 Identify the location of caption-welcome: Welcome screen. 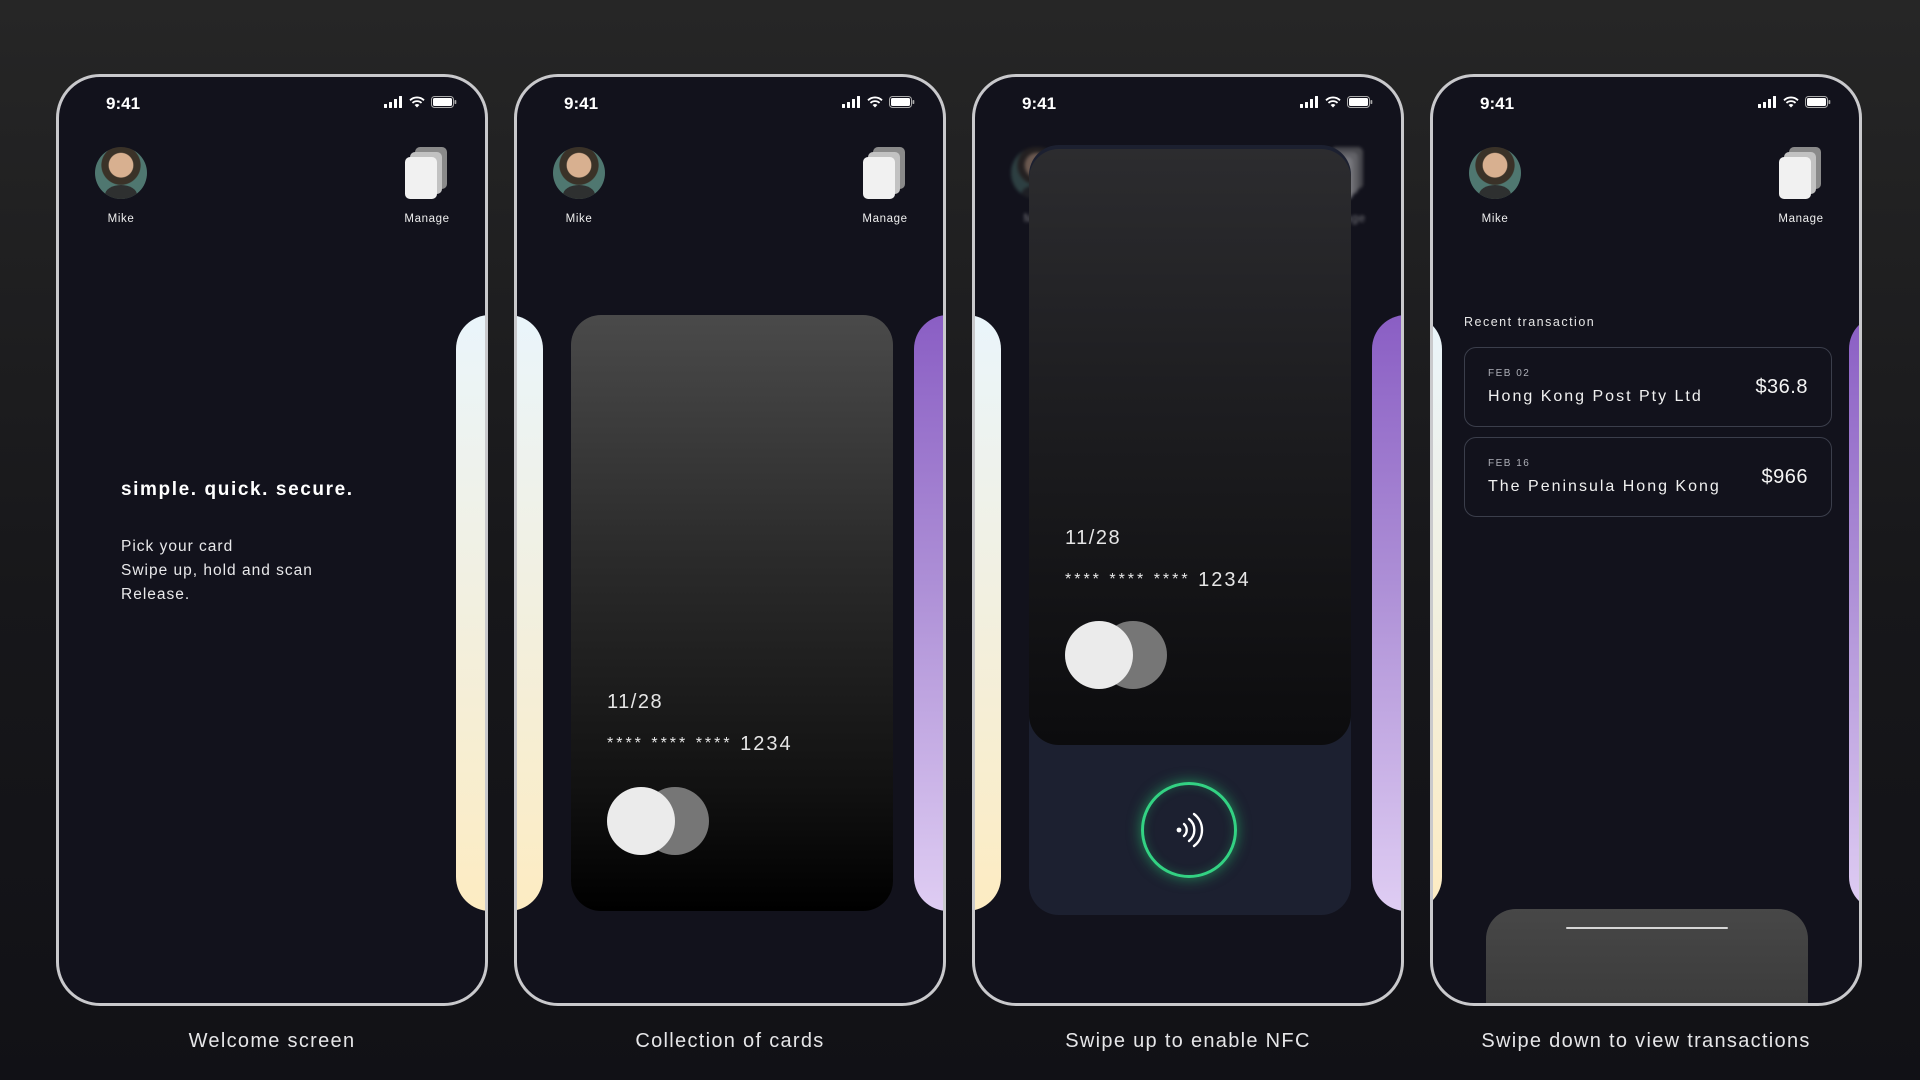
(272, 1041).